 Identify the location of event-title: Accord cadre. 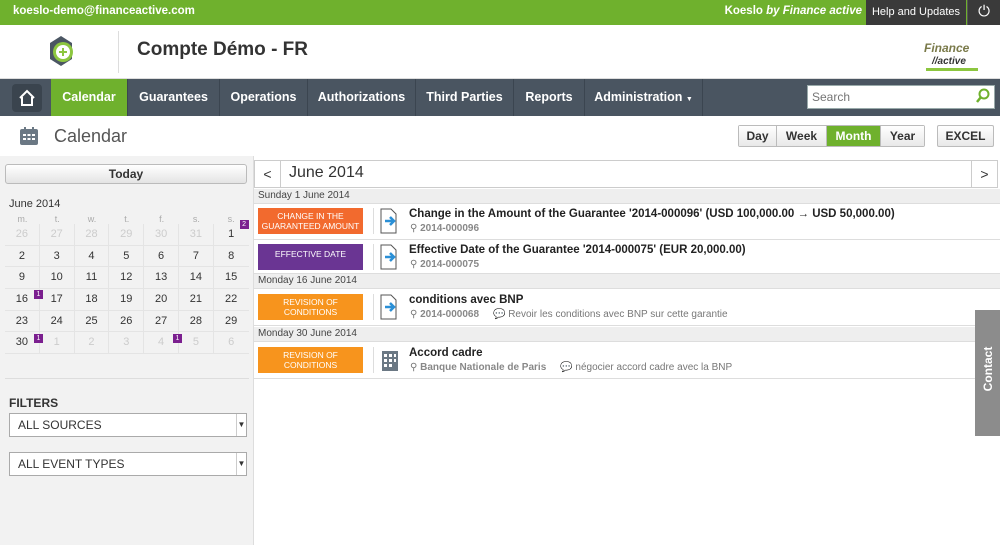
(446, 353).